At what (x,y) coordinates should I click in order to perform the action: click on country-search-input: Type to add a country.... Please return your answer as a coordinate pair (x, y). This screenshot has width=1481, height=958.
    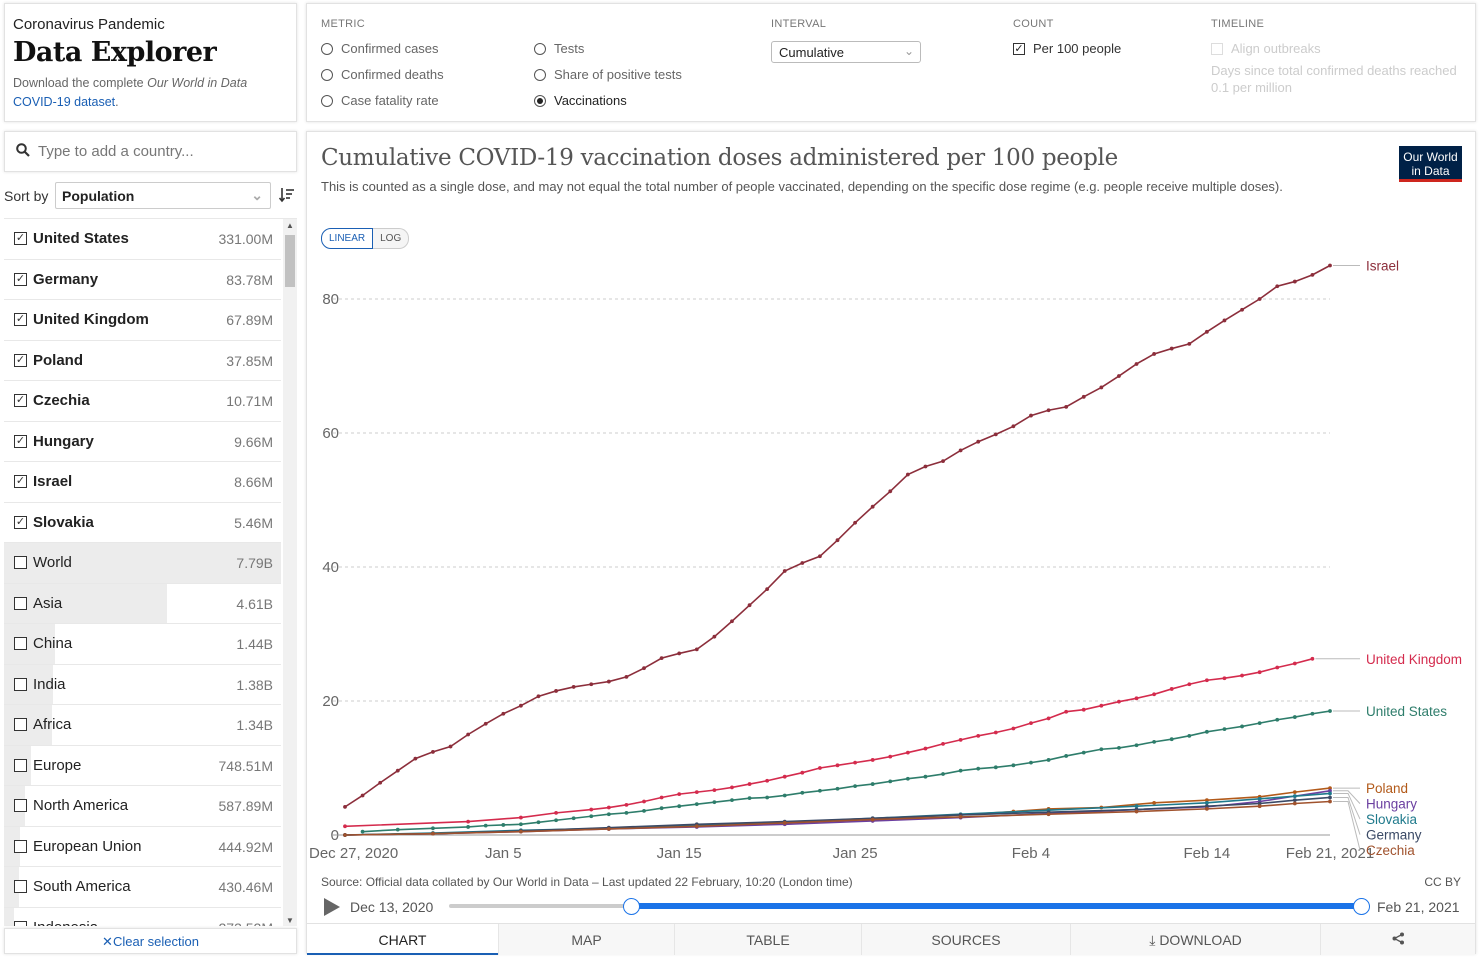
    Looking at the image, I should click on (150, 151).